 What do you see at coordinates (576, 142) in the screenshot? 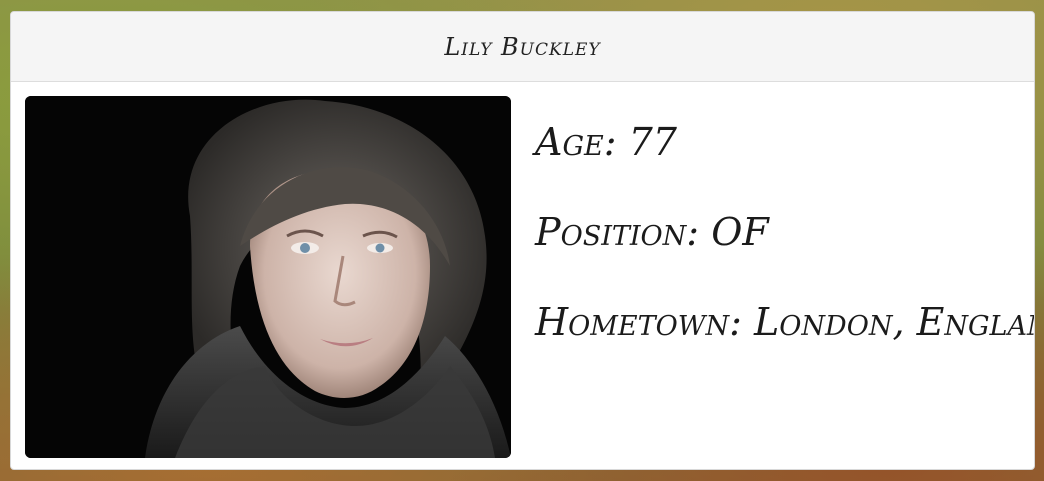
I see `age-label: Age:` at bounding box center [576, 142].